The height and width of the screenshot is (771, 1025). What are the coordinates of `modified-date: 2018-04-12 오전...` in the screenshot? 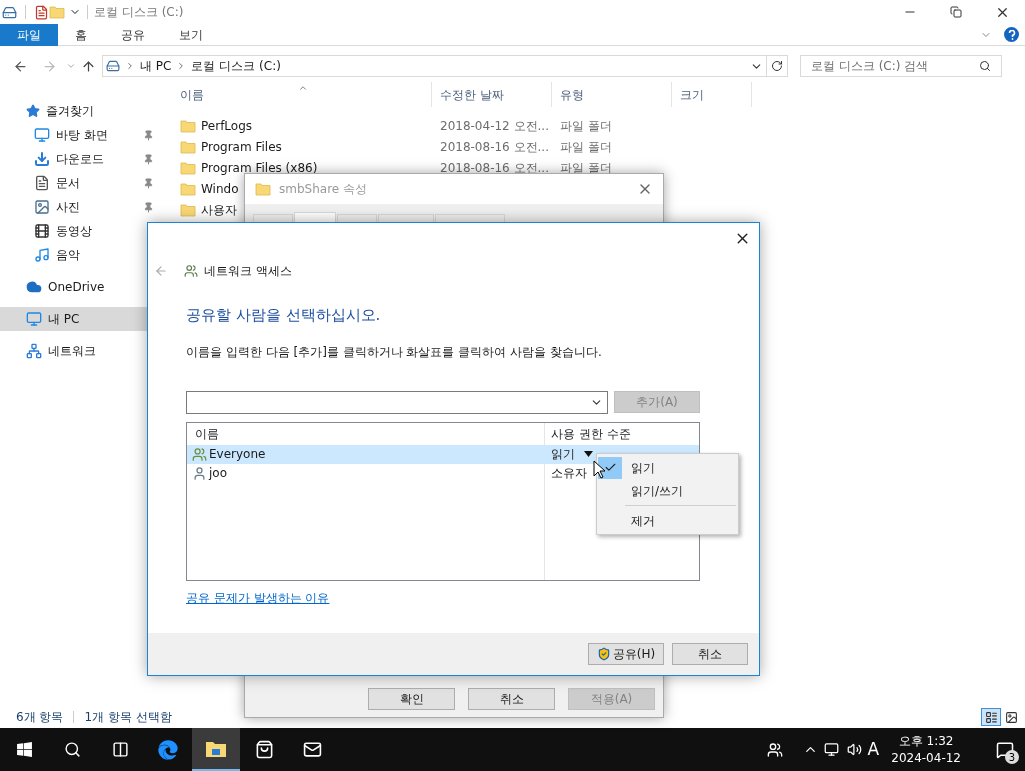 It's located at (494, 125).